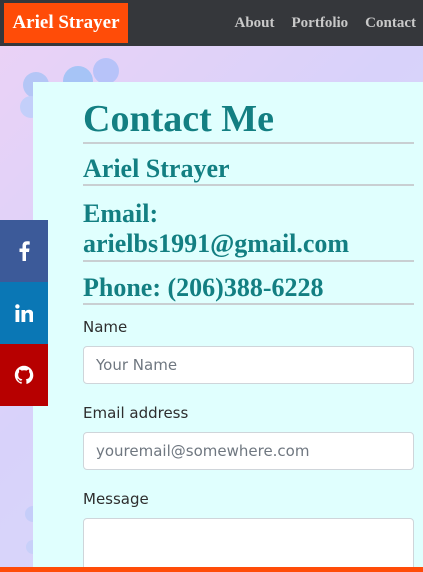 The width and height of the screenshot is (423, 572). What do you see at coordinates (156, 168) in the screenshot?
I see `contact-name: Ariel Strayer` at bounding box center [156, 168].